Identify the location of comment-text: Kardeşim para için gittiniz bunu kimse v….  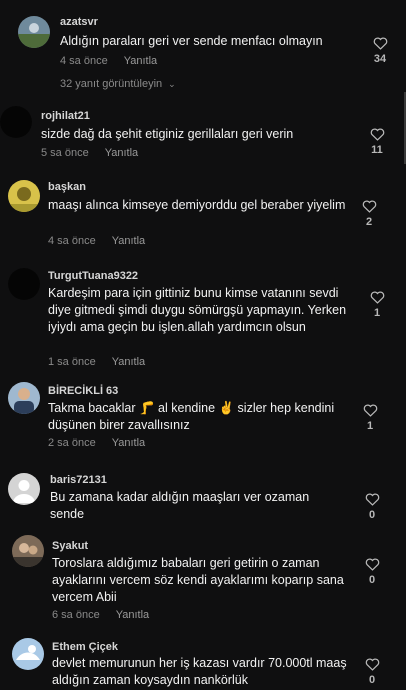
(197, 310).